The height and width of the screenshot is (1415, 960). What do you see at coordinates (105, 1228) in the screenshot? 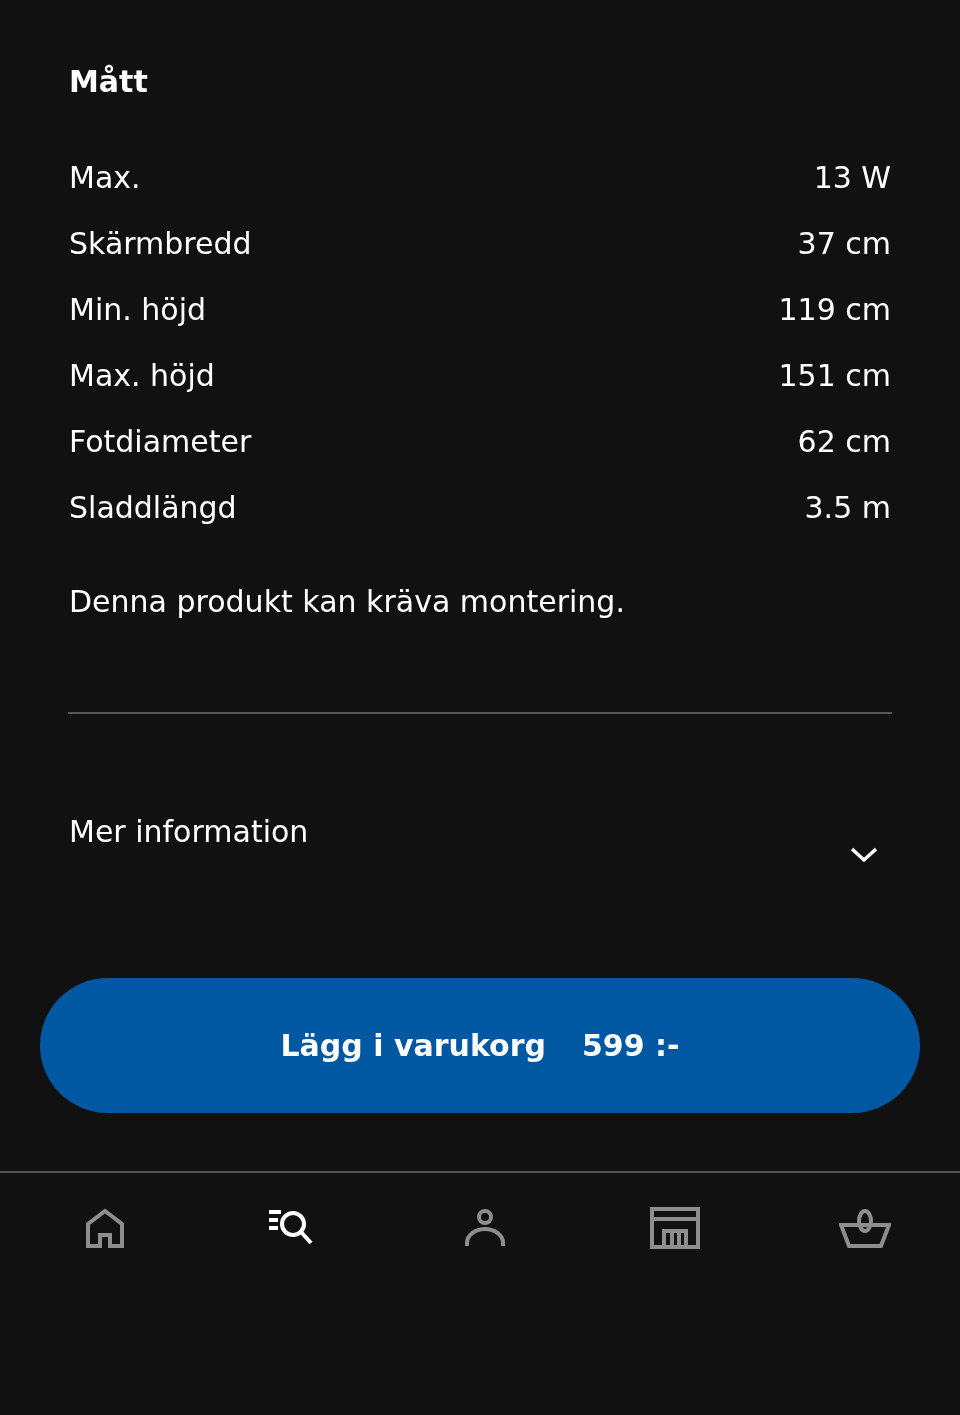
I see `home-icon` at bounding box center [105, 1228].